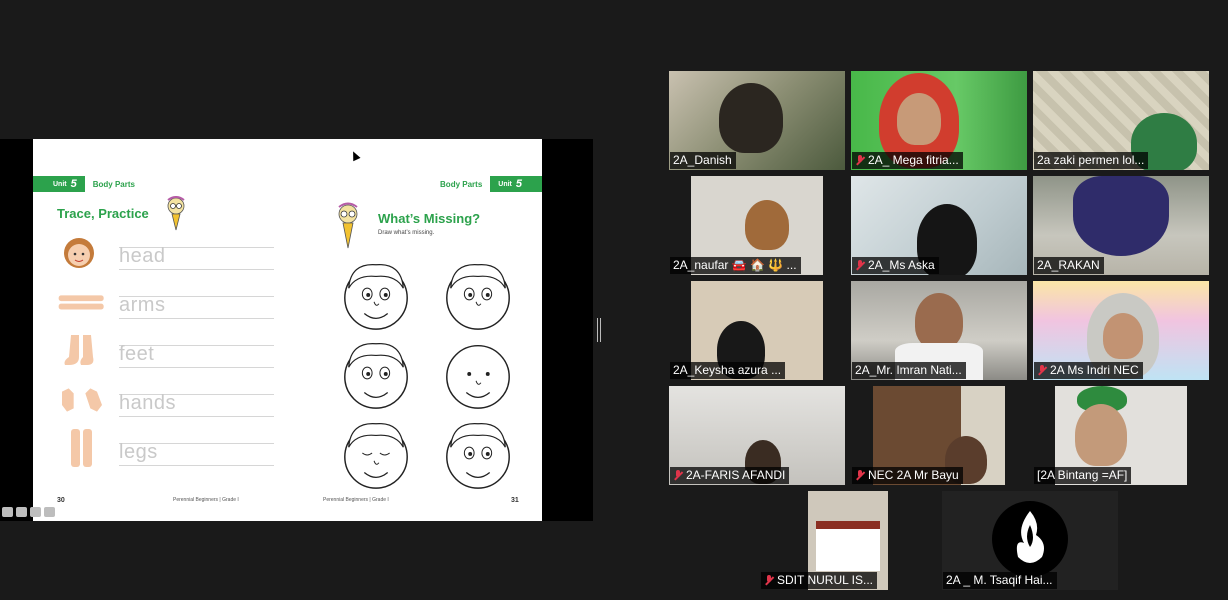 This screenshot has height=600, width=1228. What do you see at coordinates (913, 475) in the screenshot?
I see `participant-name: NEC 2A Mr Bayu` at bounding box center [913, 475].